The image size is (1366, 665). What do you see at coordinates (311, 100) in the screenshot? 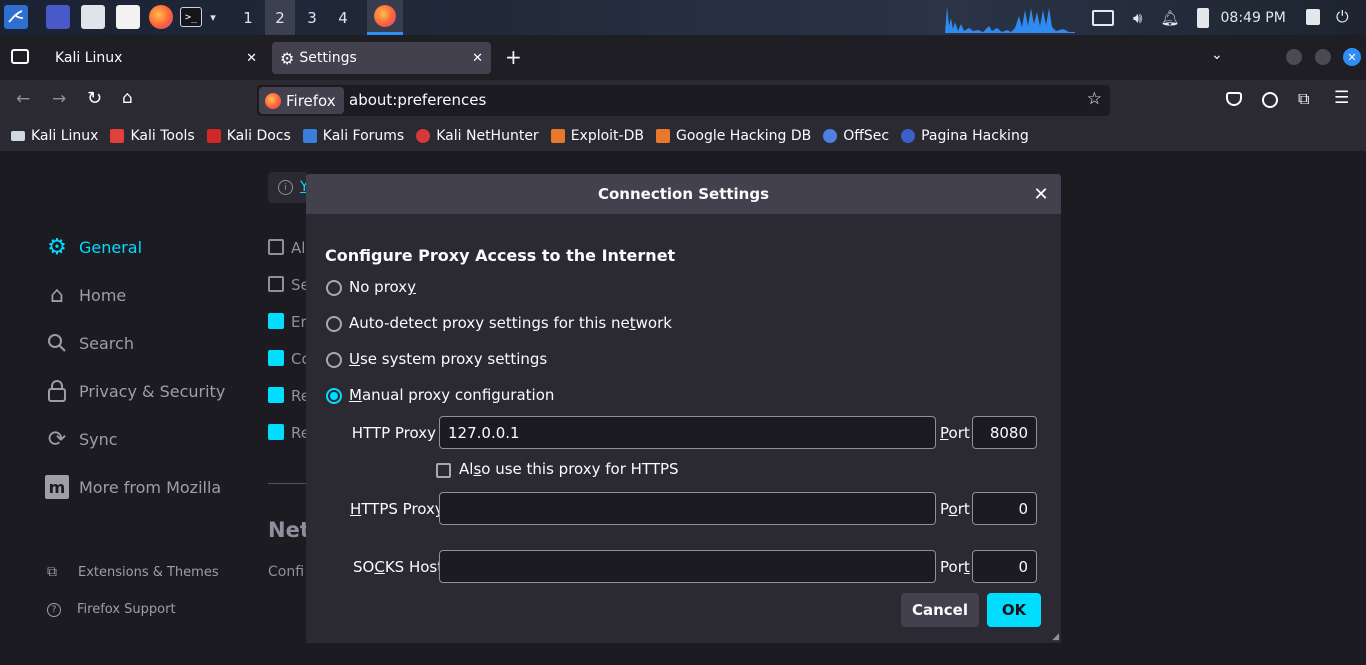
I see `identity-label: Firefox` at bounding box center [311, 100].